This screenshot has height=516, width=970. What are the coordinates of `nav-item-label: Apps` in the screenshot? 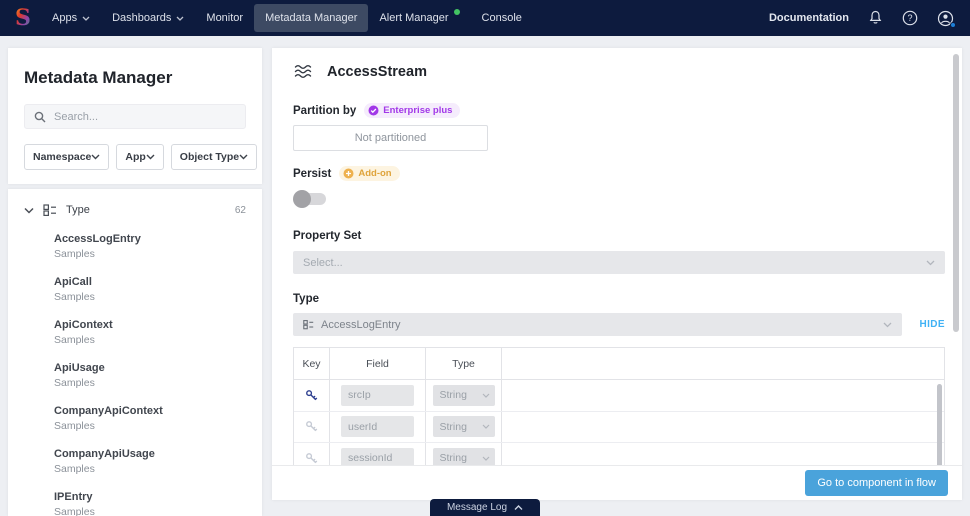 It's located at (65, 18).